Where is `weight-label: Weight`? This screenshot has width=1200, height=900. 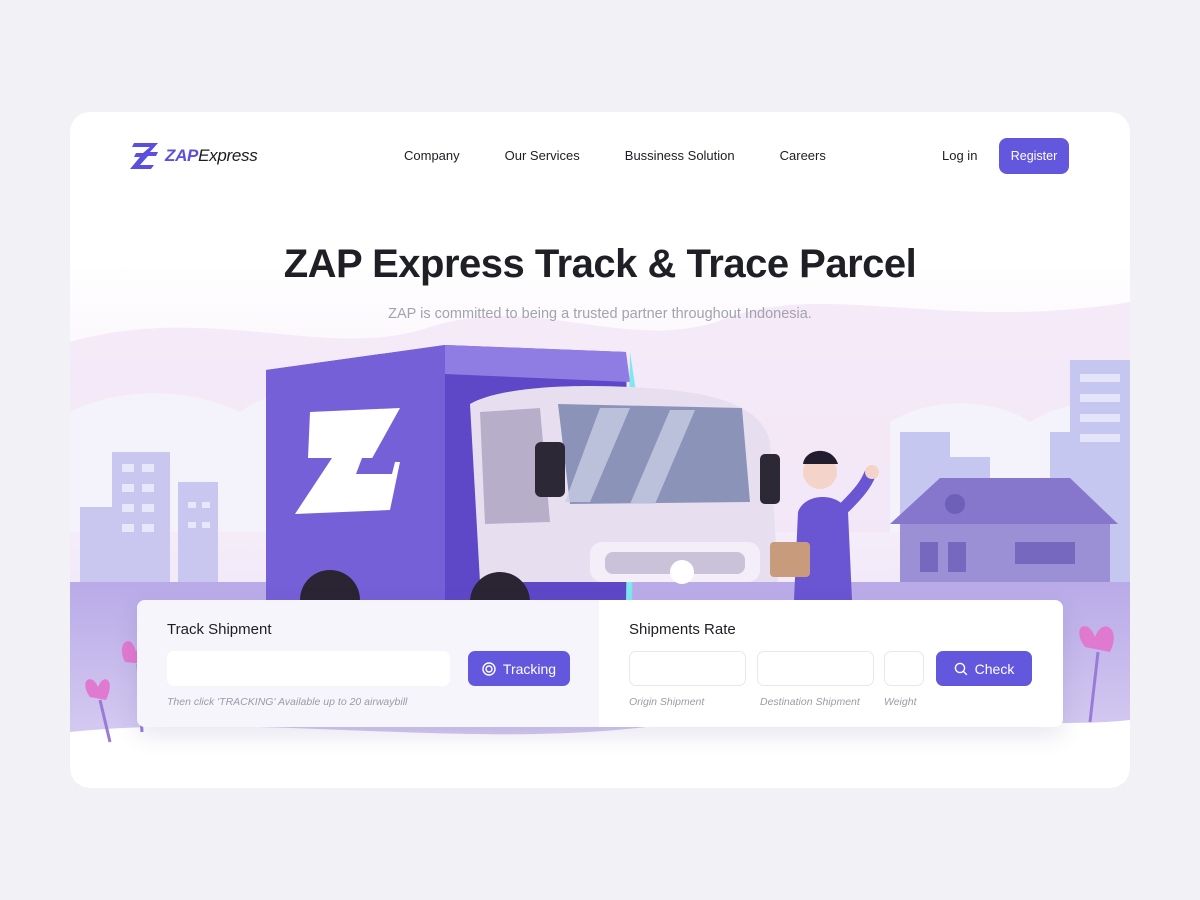 weight-label: Weight is located at coordinates (900, 702).